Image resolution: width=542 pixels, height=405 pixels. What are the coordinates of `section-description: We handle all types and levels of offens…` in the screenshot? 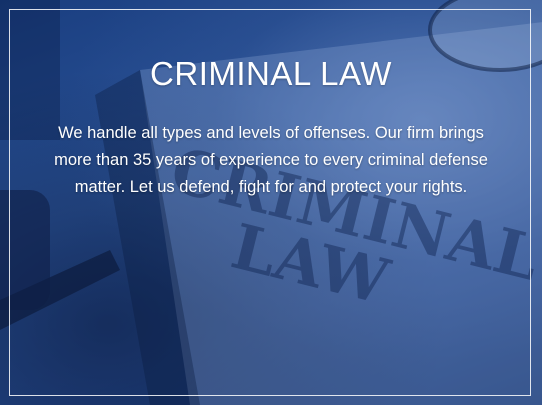 It's located at (271, 160).